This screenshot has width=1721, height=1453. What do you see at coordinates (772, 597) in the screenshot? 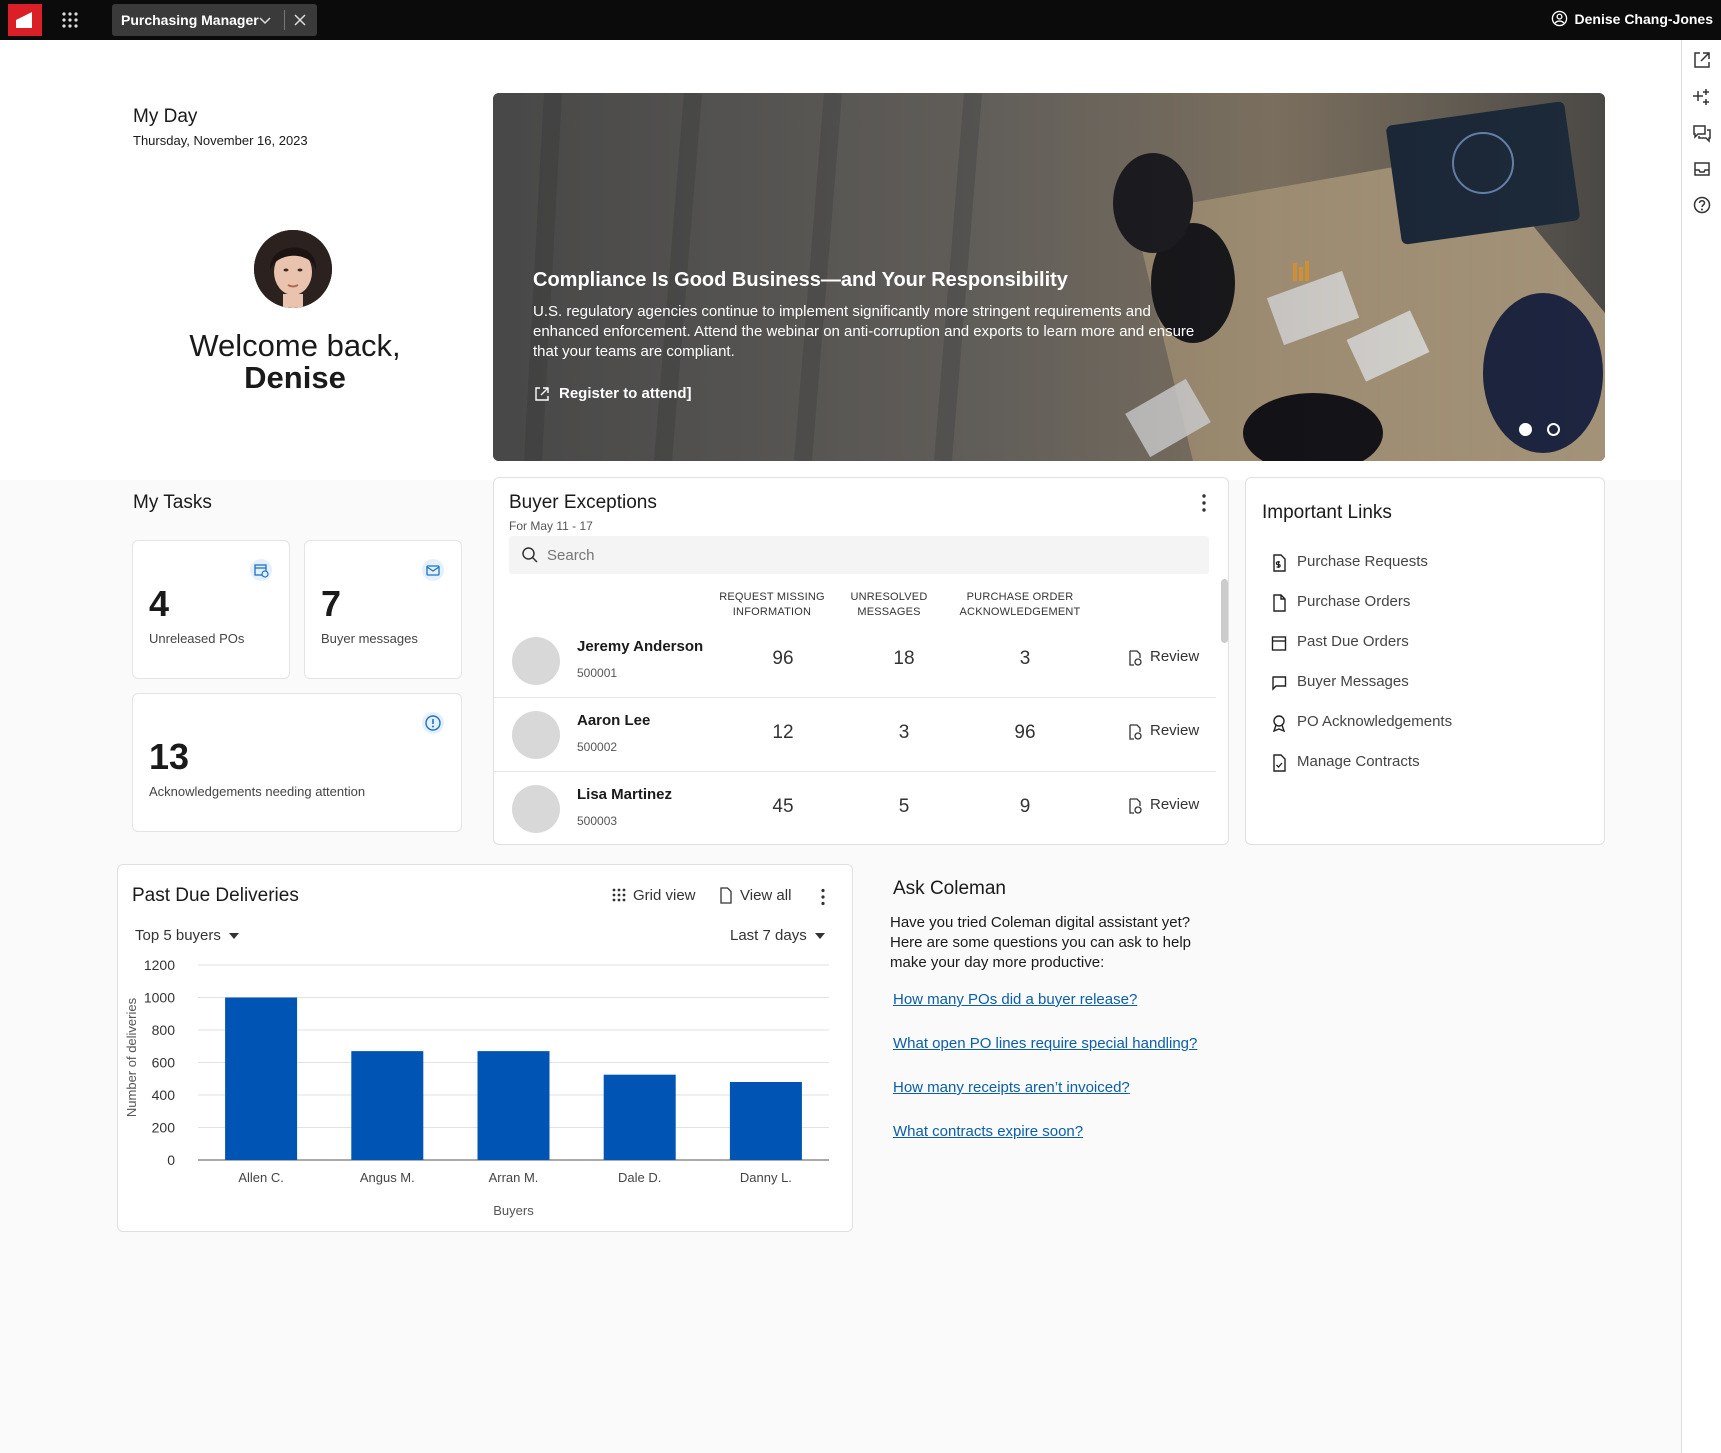
I see `column-header-line: REQUEST MISSING` at bounding box center [772, 597].